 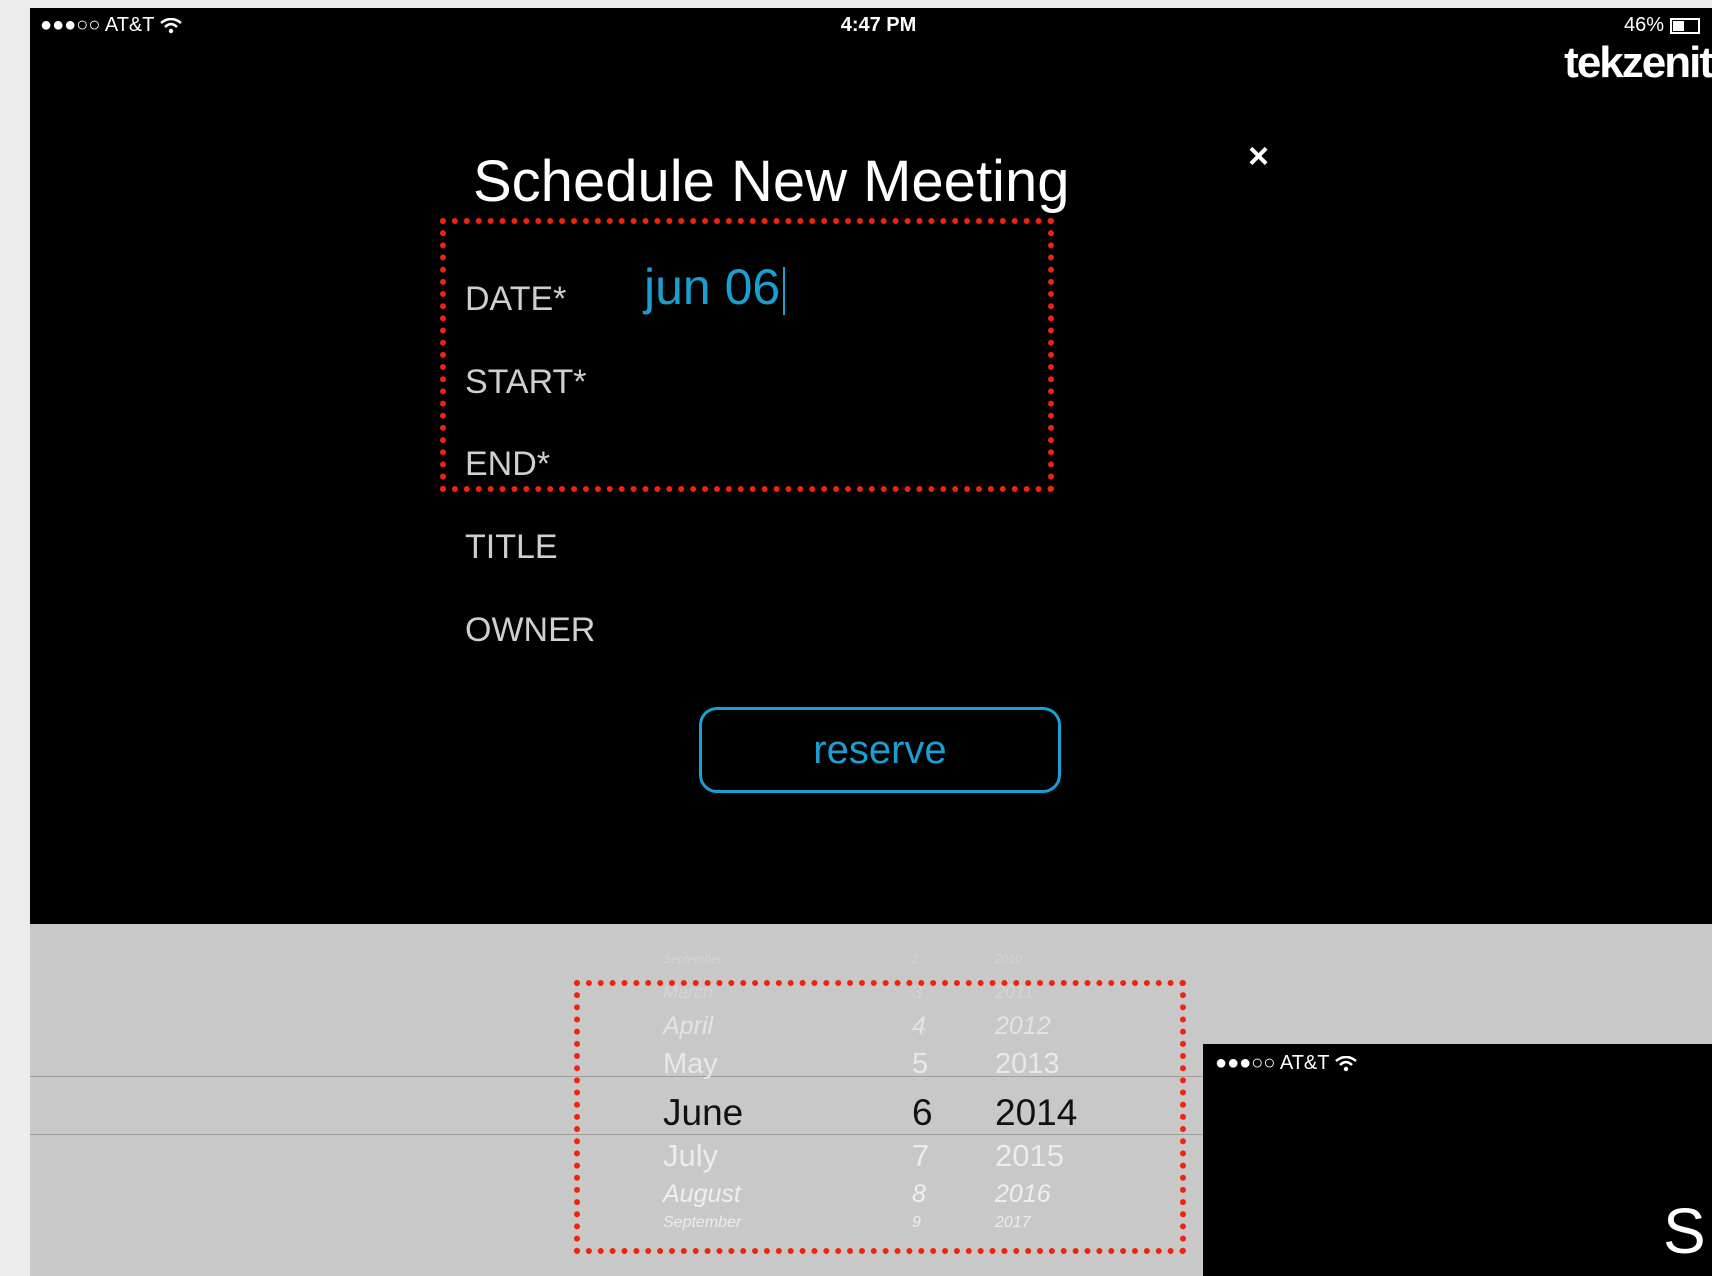 What do you see at coordinates (1662, 25) in the screenshot?
I see `status-battery: 46%` at bounding box center [1662, 25].